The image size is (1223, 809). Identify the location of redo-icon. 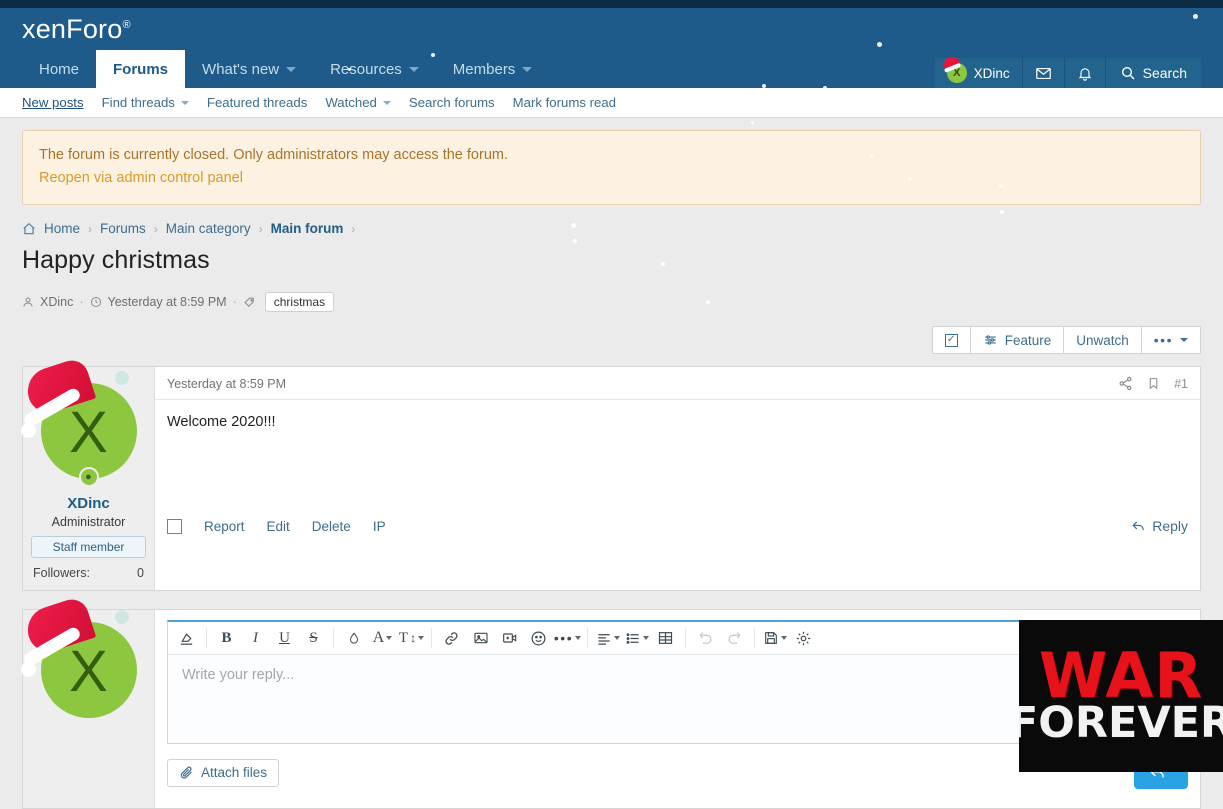
(734, 638).